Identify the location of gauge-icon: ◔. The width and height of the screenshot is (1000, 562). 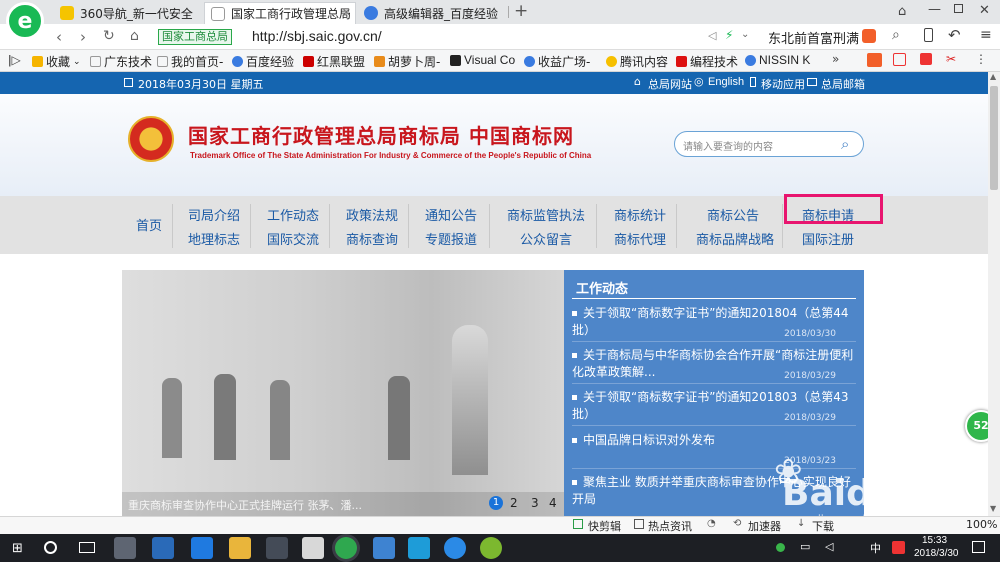
(711, 523).